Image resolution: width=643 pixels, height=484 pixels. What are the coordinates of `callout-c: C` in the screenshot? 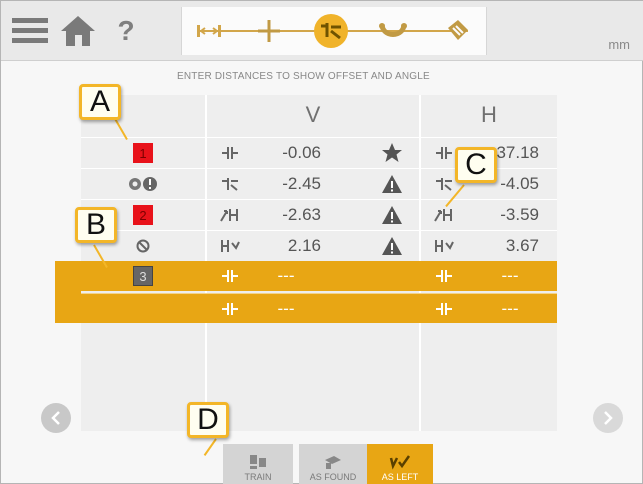 It's located at (476, 165).